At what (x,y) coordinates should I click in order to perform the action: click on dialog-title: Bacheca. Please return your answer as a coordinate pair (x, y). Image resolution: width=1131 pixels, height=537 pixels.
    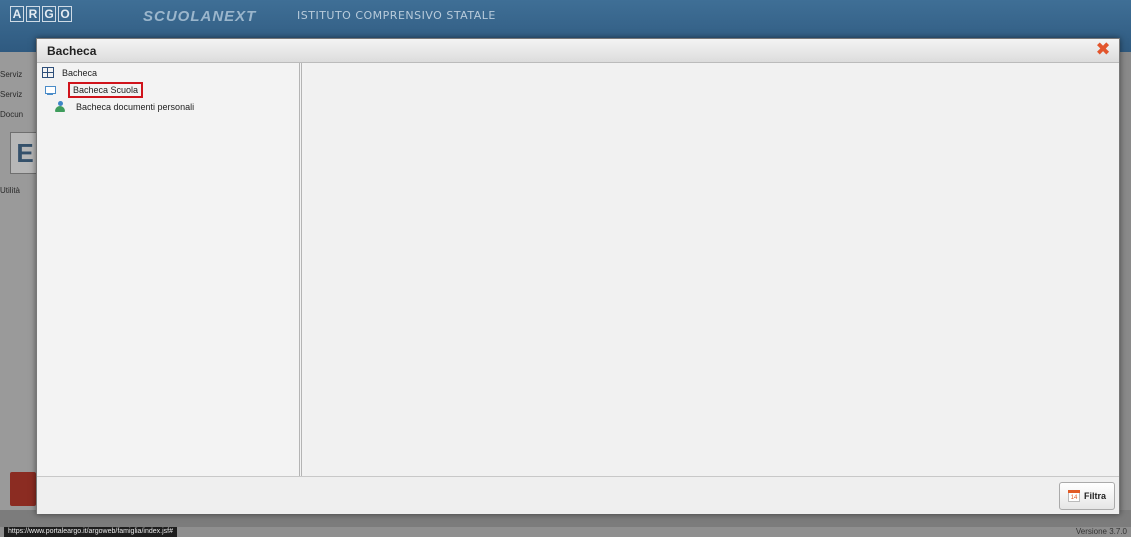
    Looking at the image, I should click on (72, 51).